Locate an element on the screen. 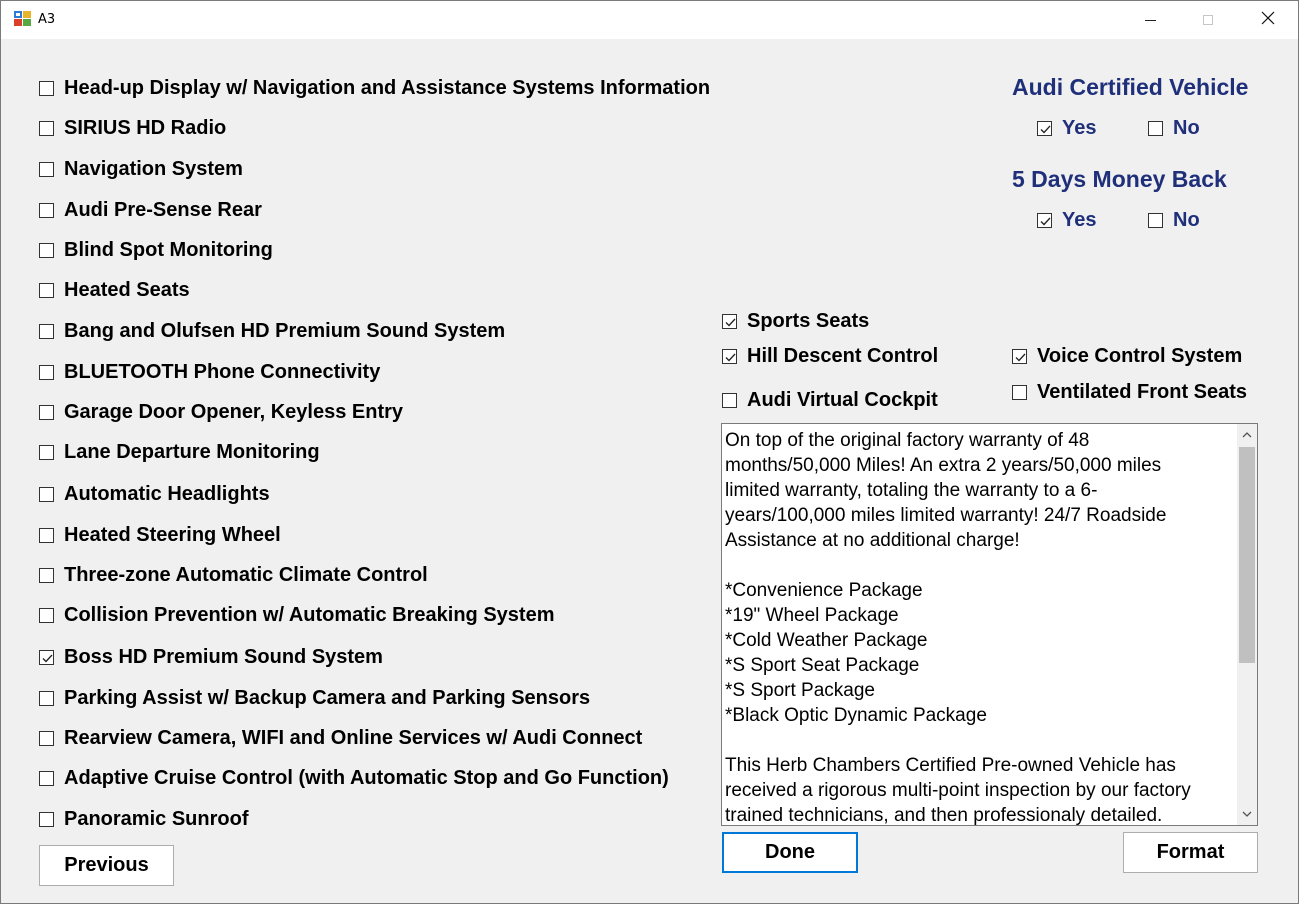 This screenshot has width=1299, height=904. feature-label: SIRIUS HD Radio is located at coordinates (145, 128).